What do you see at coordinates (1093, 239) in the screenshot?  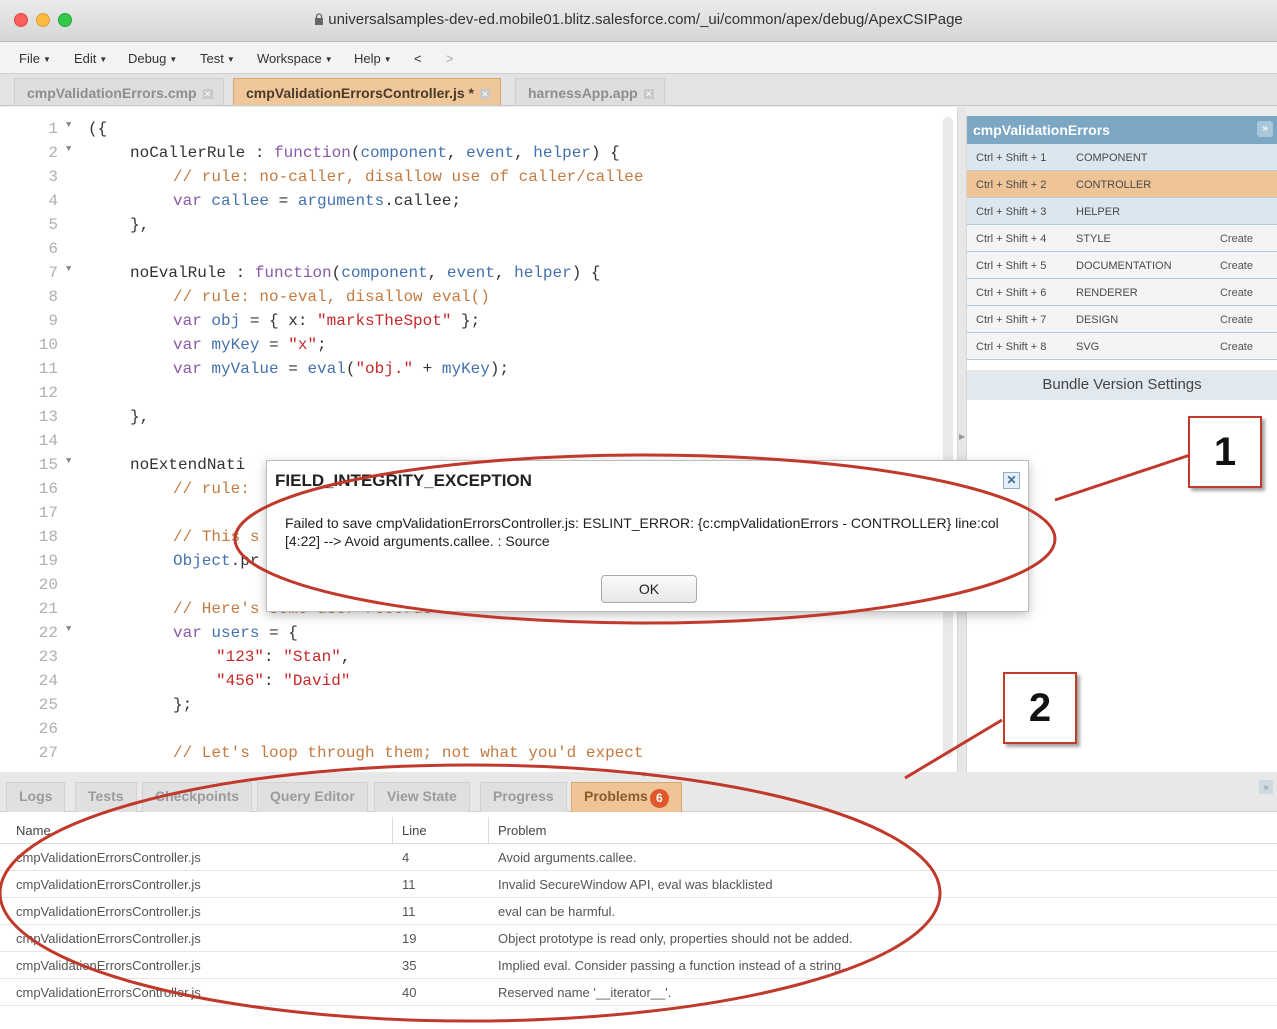 I see `bundle-item-label: STYLE` at bounding box center [1093, 239].